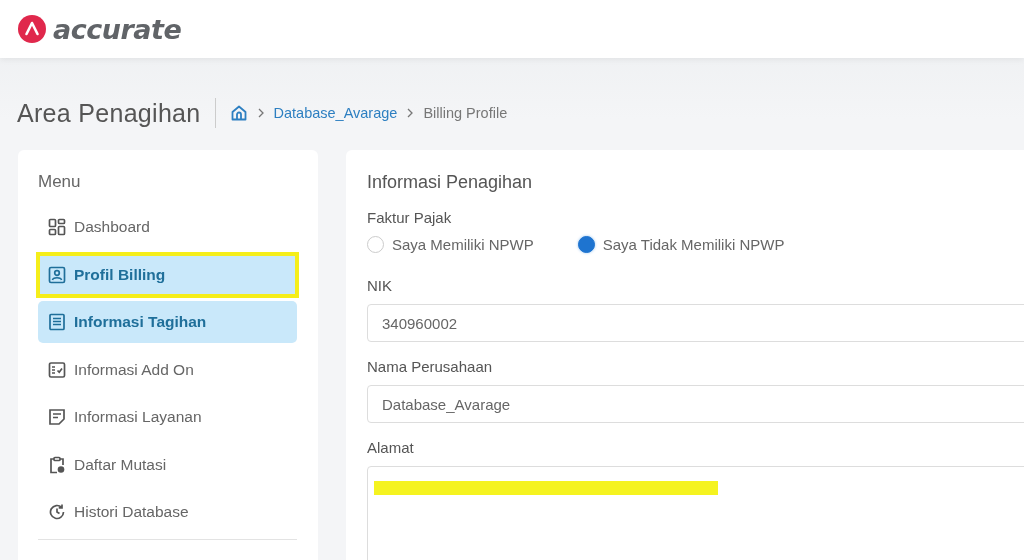 This screenshot has width=1024, height=560. Describe the element at coordinates (167, 417) in the screenshot. I see `menu-item: Informasi Layanan` at that location.